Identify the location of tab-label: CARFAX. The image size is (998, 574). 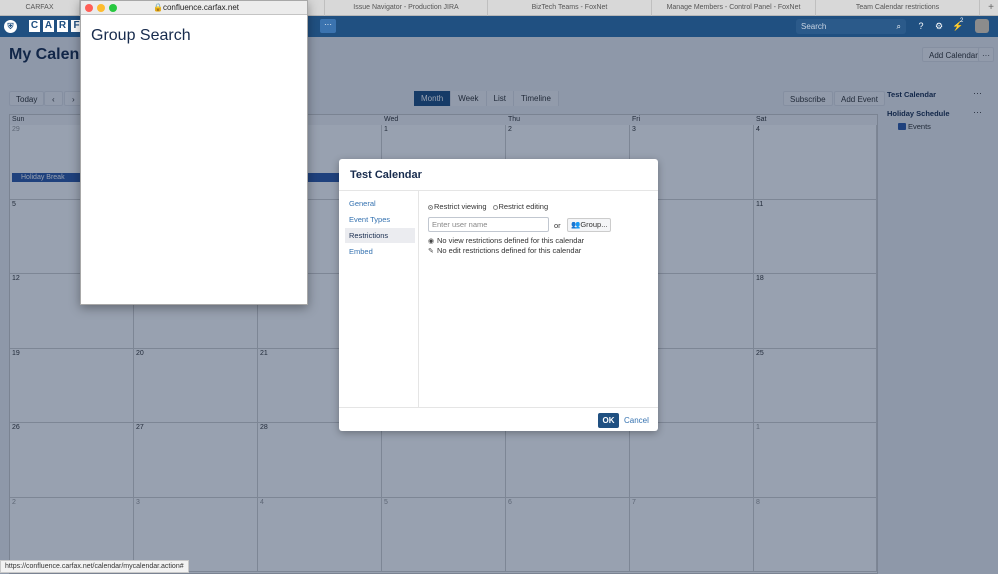
(39, 7).